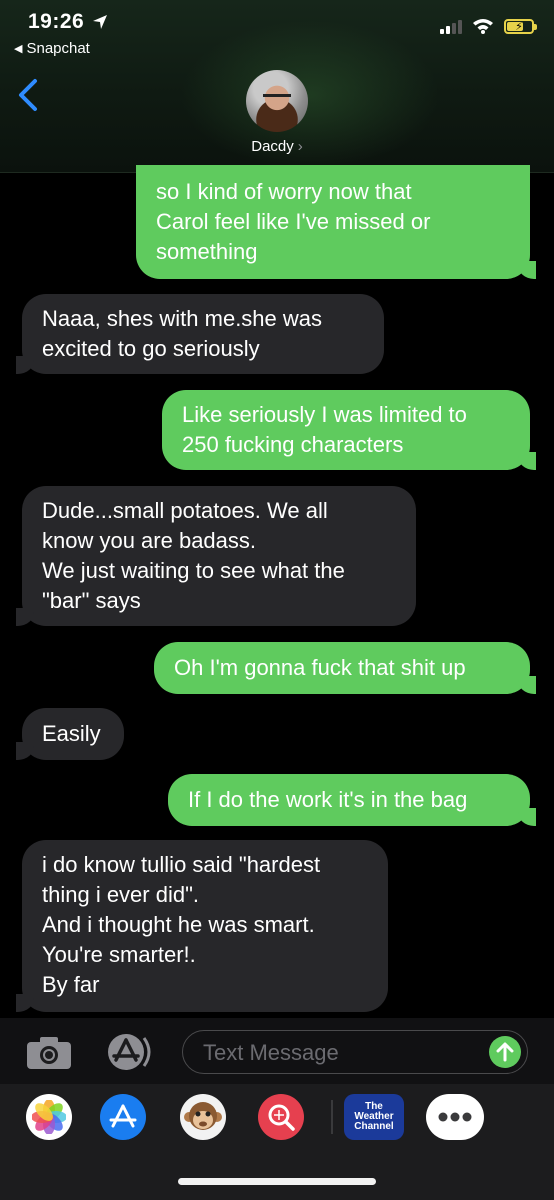 This screenshot has height=1200, width=554. I want to click on message-bubble-sent: Oh I'm gonna fuck that shit up, so click(345, 668).